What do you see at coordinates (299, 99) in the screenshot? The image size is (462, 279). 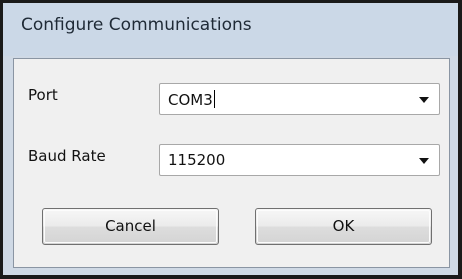 I see `port-select: COM3` at bounding box center [299, 99].